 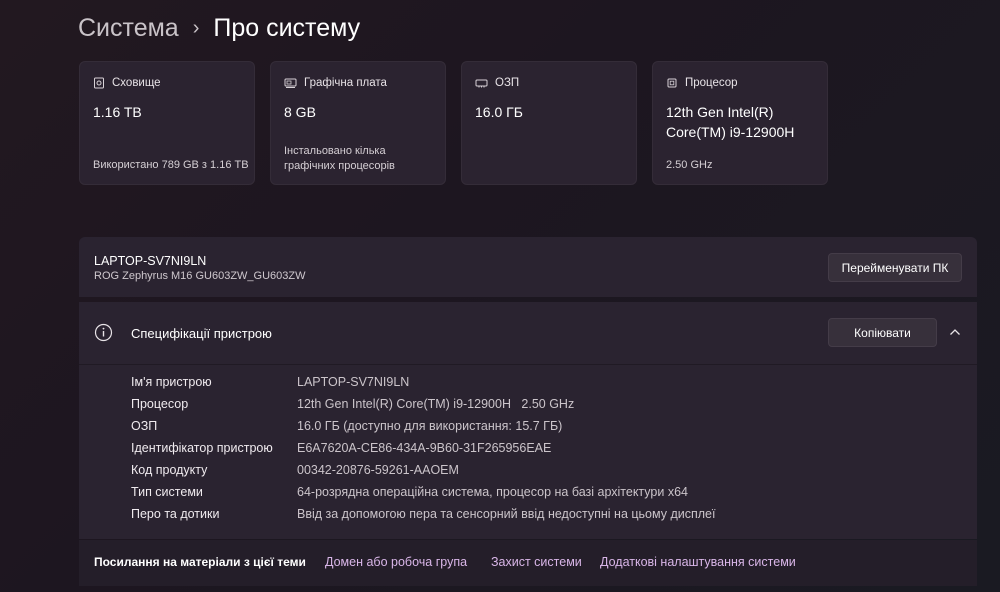 I want to click on link-domain-workgroup: Домен або робоча група, so click(x=396, y=562).